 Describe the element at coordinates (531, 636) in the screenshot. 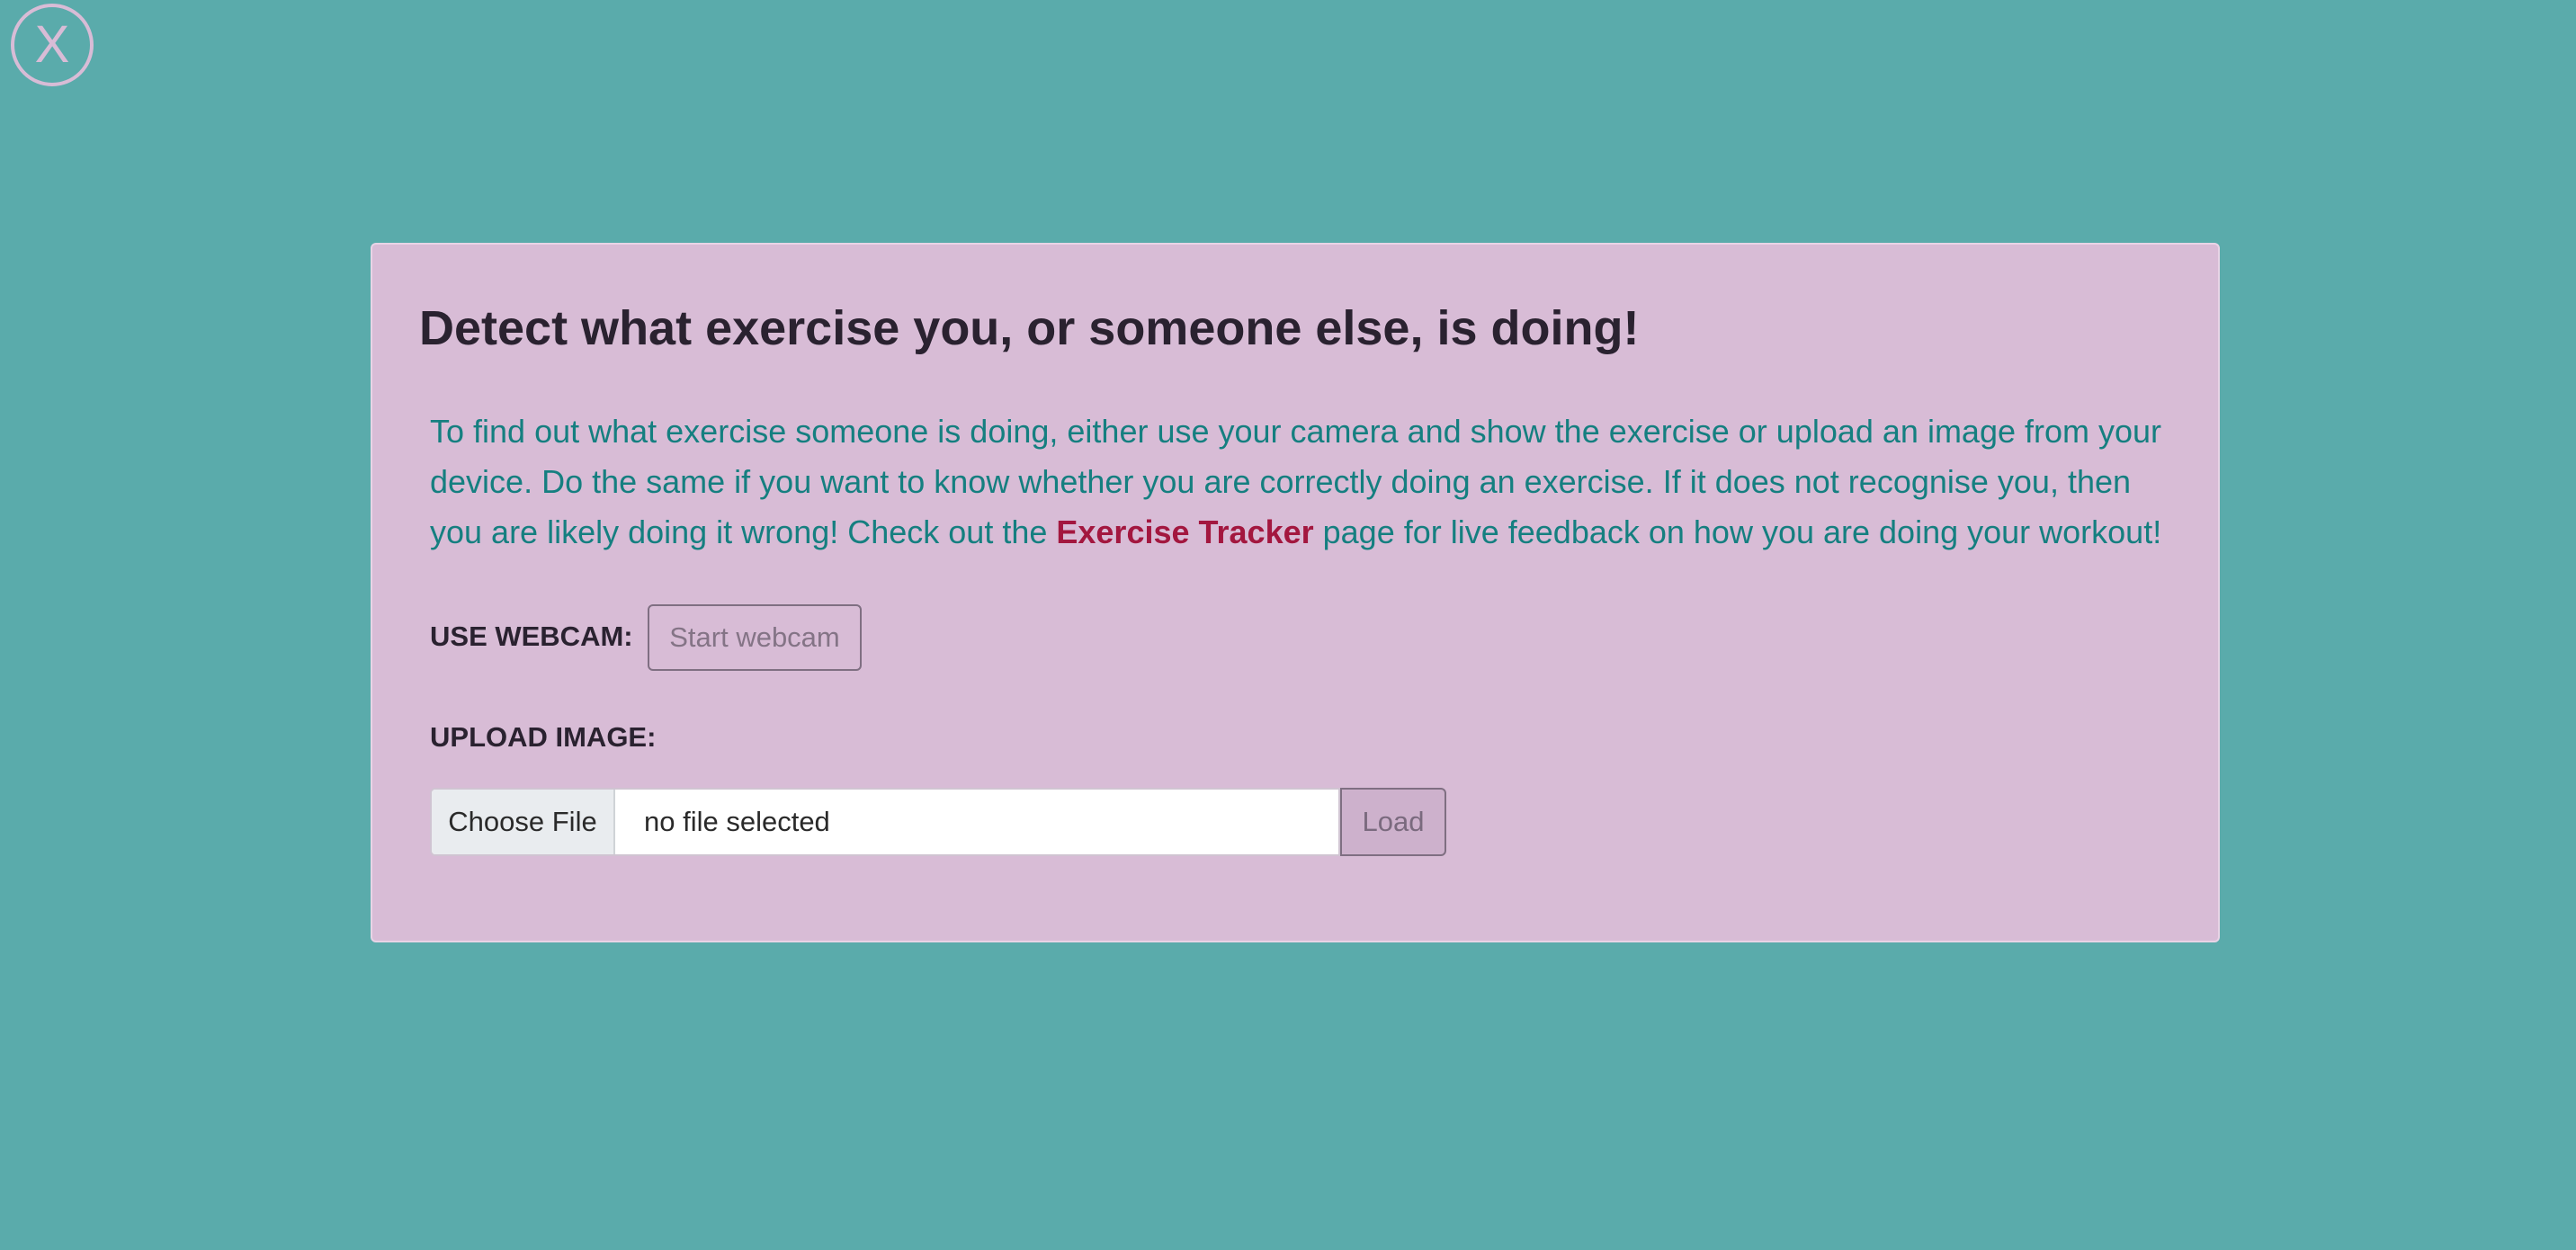

I see `webcam-label: USE WEBCAM:` at that location.